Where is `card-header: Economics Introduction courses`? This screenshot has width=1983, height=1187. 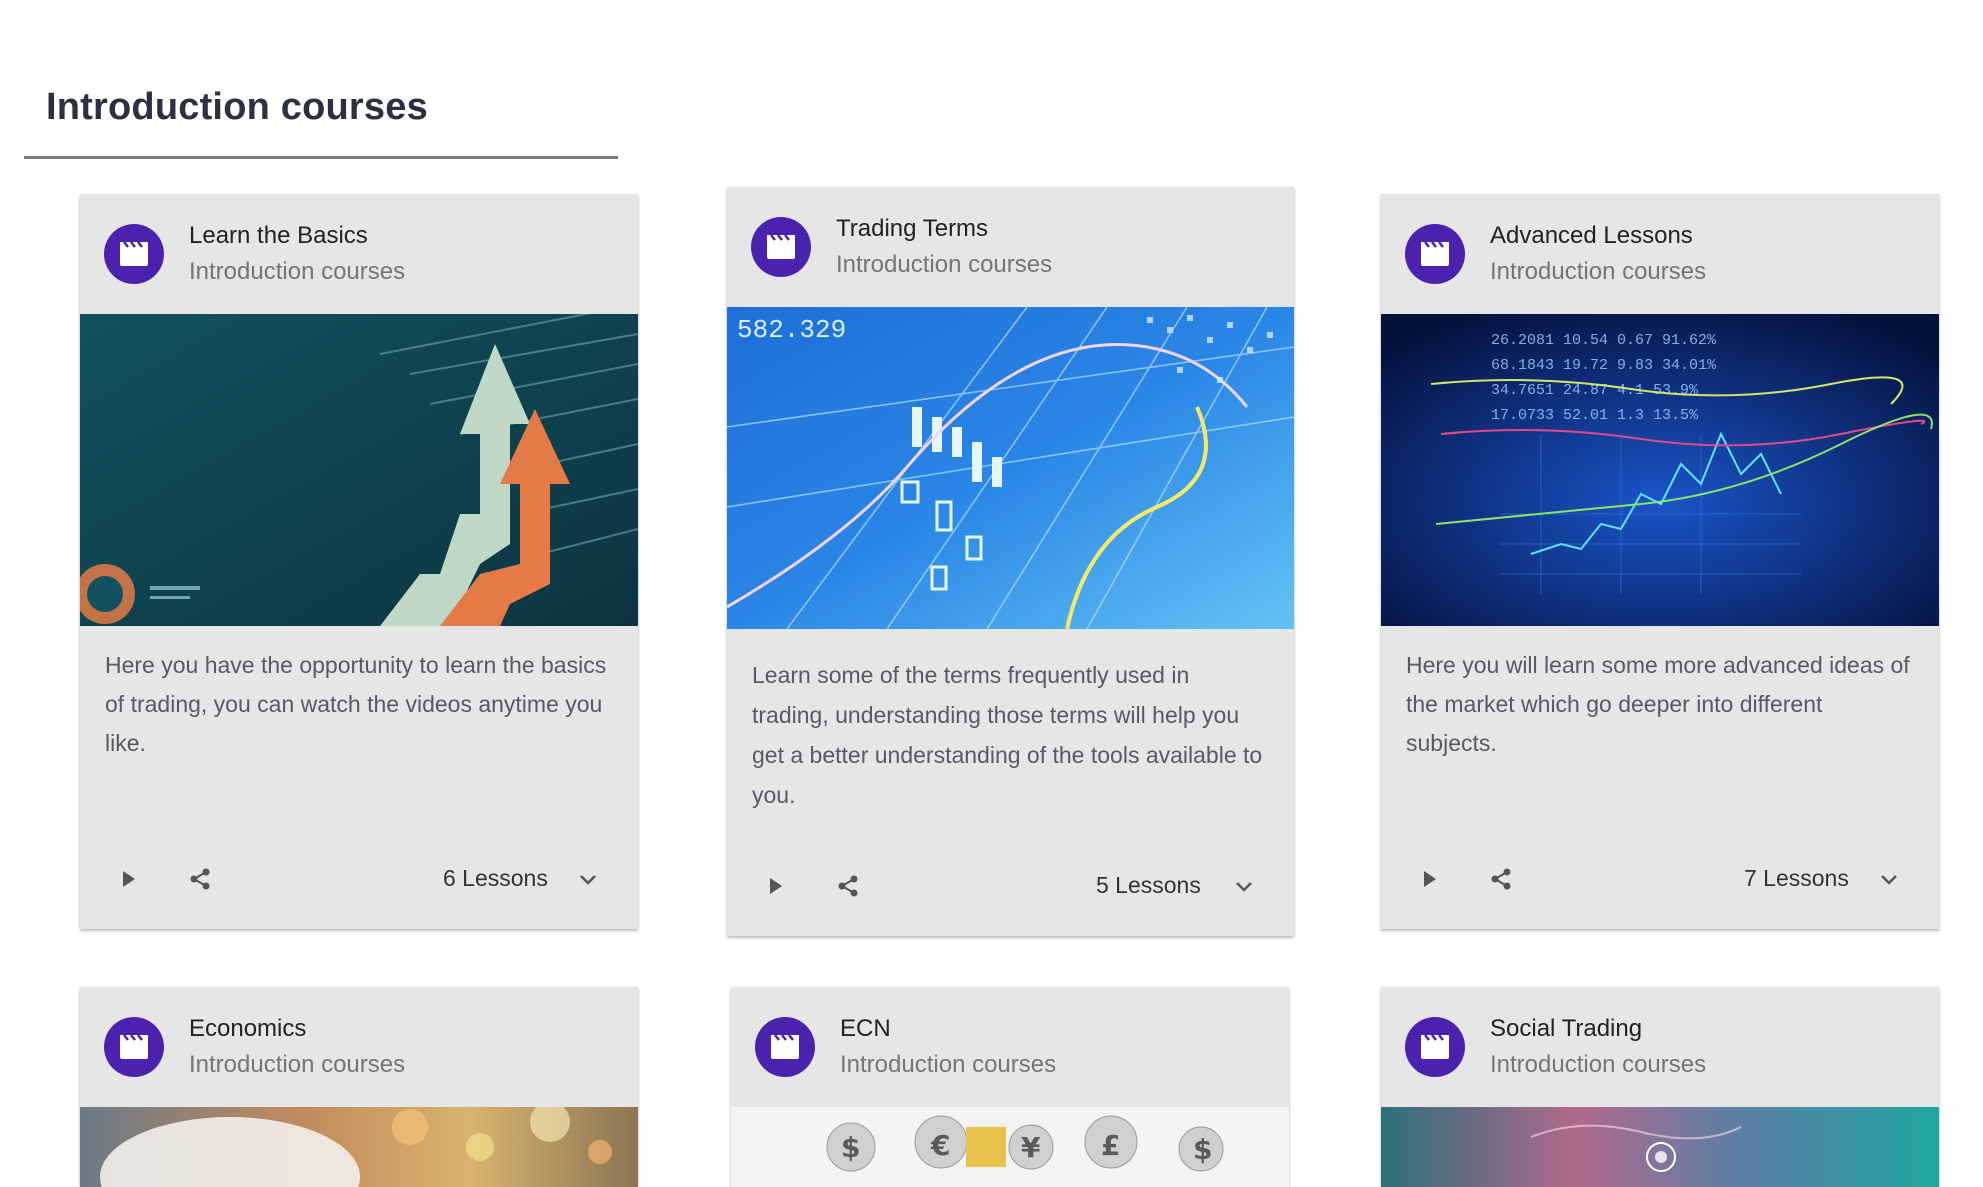 card-header: Economics Introduction courses is located at coordinates (359, 1047).